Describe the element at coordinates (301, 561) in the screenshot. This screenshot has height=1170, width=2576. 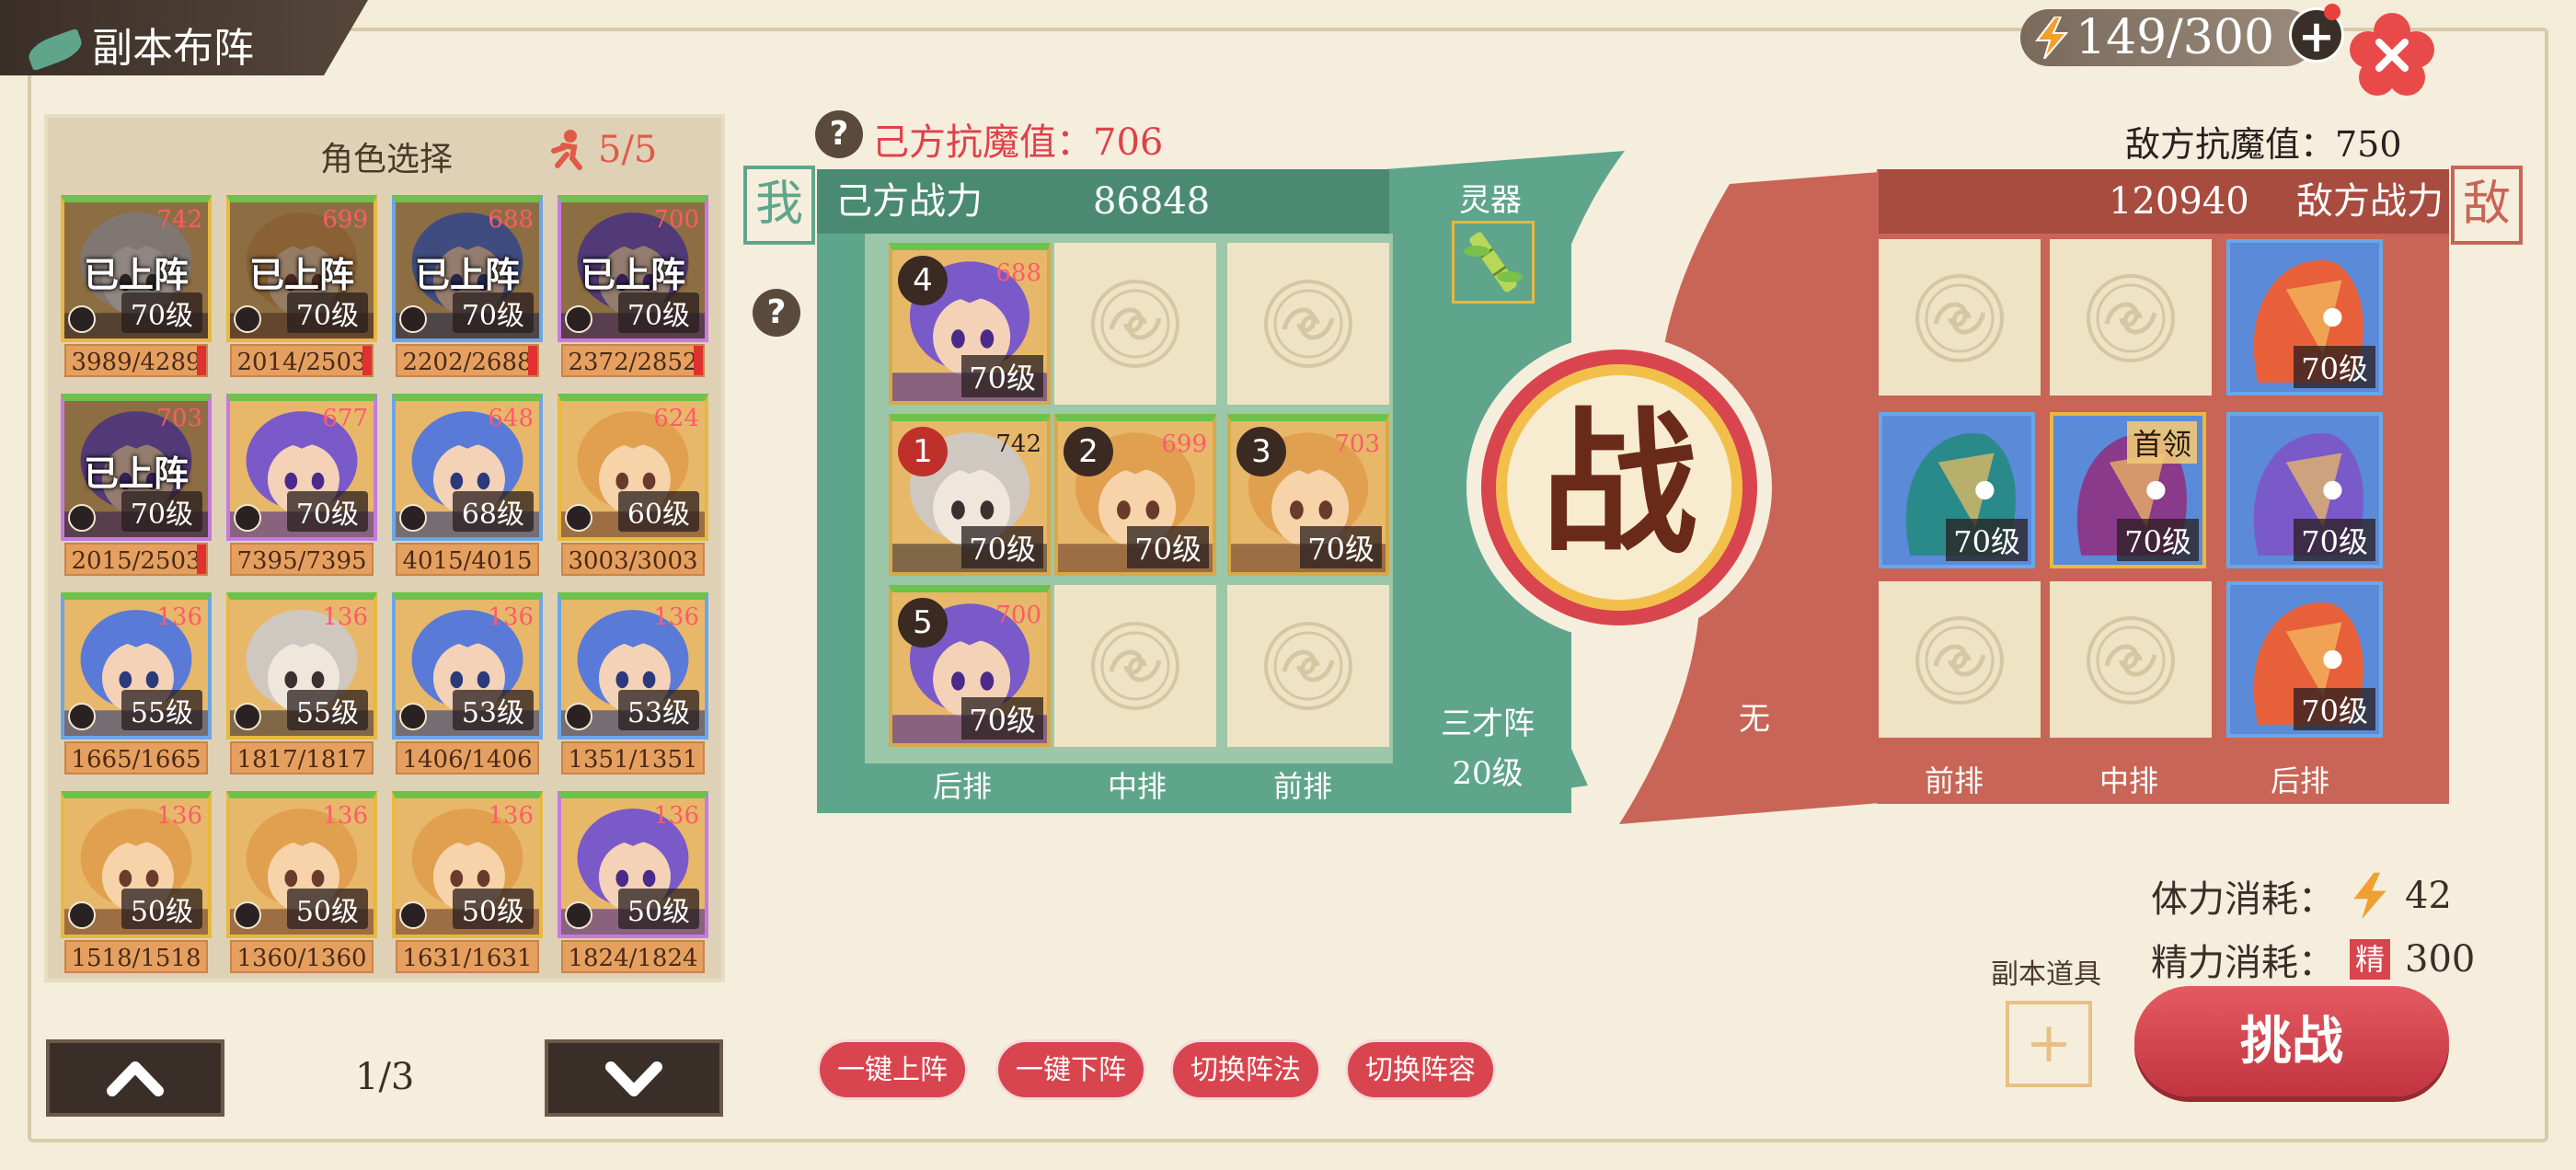
I see `role-hp-value: 7395/7395` at that location.